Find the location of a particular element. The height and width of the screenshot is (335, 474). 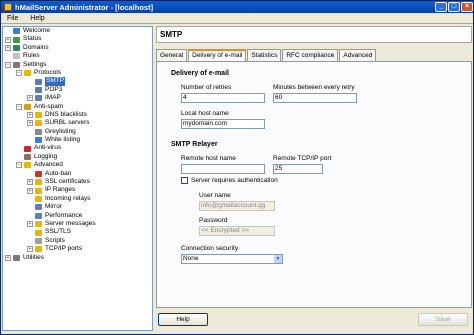

hostname-label: Local host name is located at coordinates (205, 113).